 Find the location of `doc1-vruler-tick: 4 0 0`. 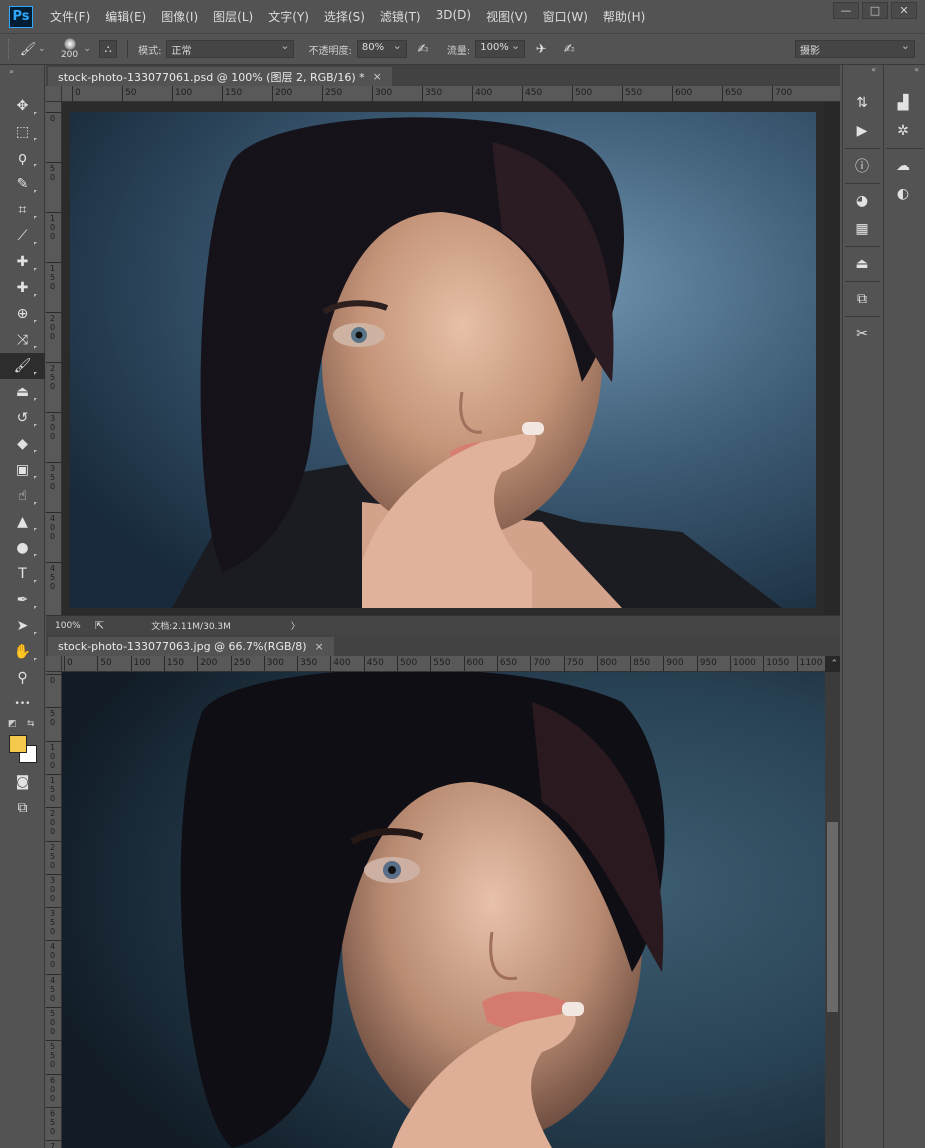

doc1-vruler-tick: 4 0 0 is located at coordinates (53, 526).